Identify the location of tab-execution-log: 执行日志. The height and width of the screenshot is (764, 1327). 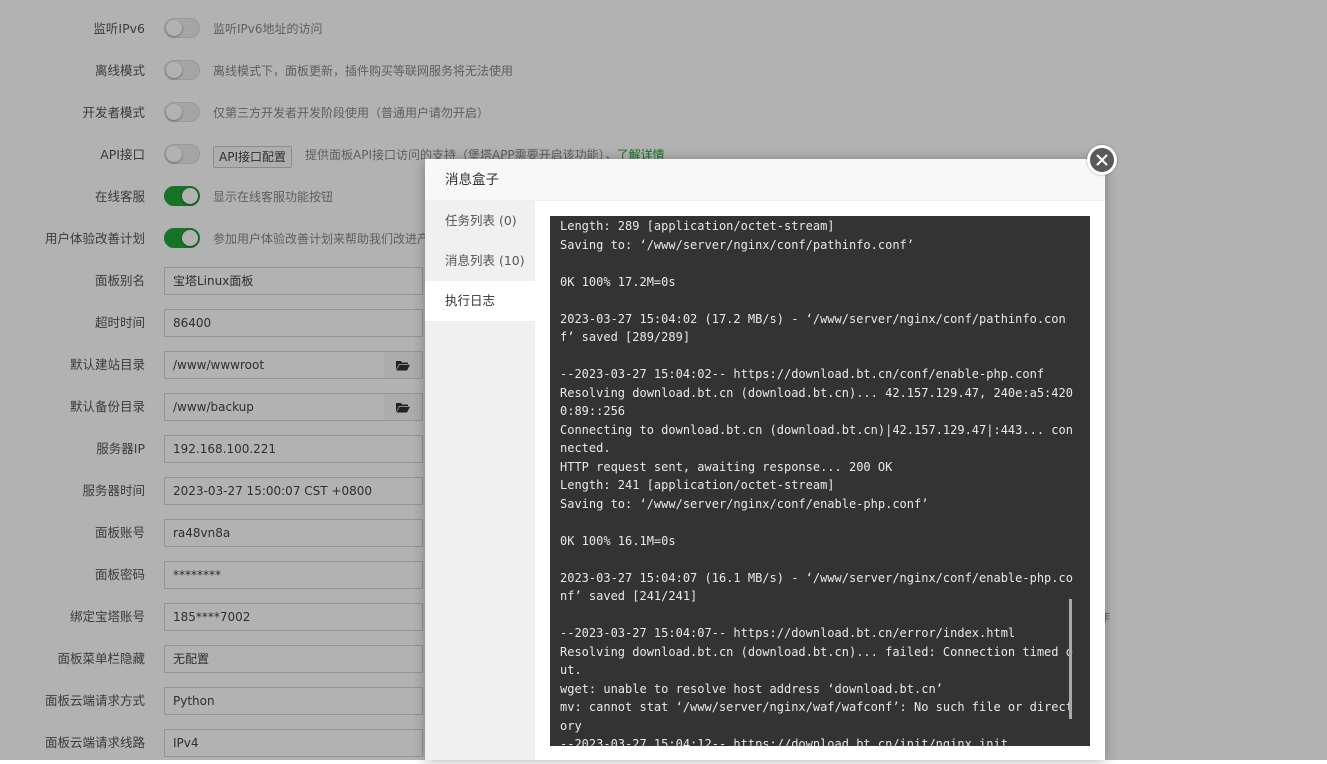
(480, 301).